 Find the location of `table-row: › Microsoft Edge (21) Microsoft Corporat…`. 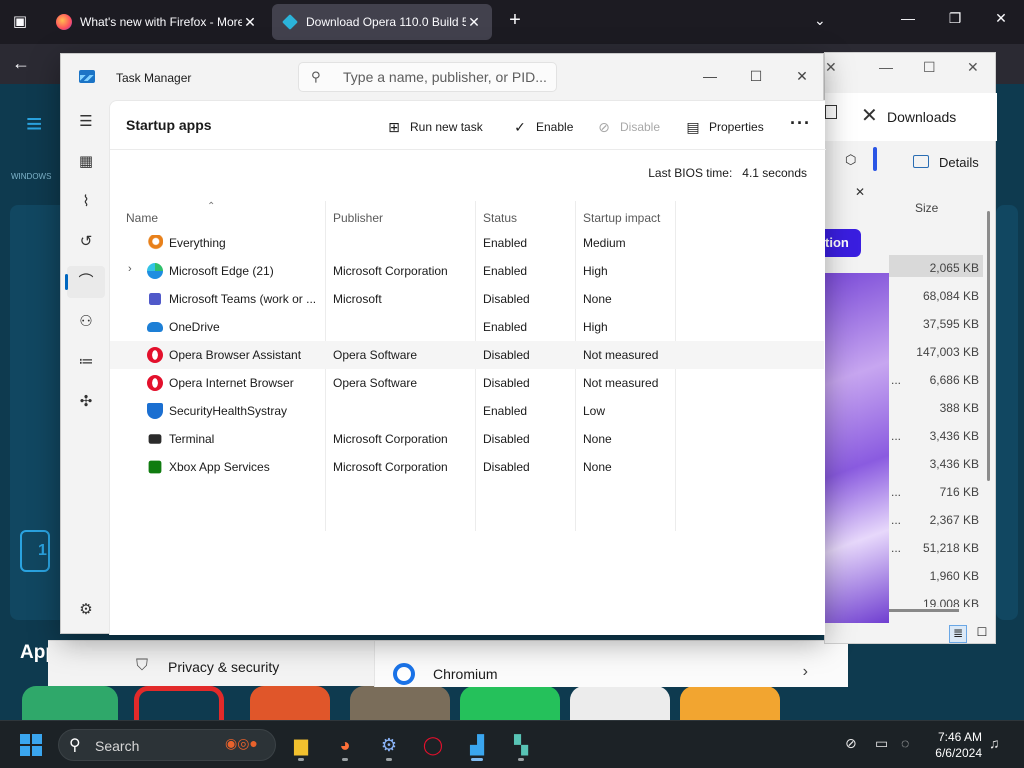

table-row: › Microsoft Edge (21) Microsoft Corporat… is located at coordinates (467, 271).